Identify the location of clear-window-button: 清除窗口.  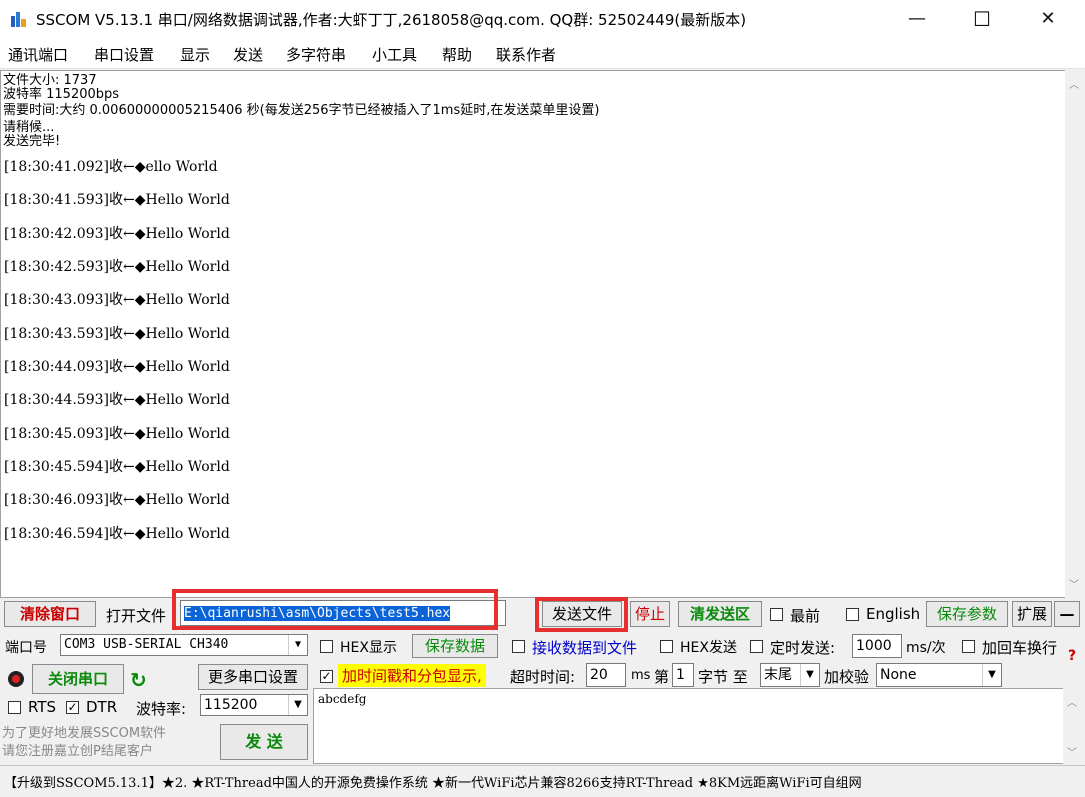
(50, 614).